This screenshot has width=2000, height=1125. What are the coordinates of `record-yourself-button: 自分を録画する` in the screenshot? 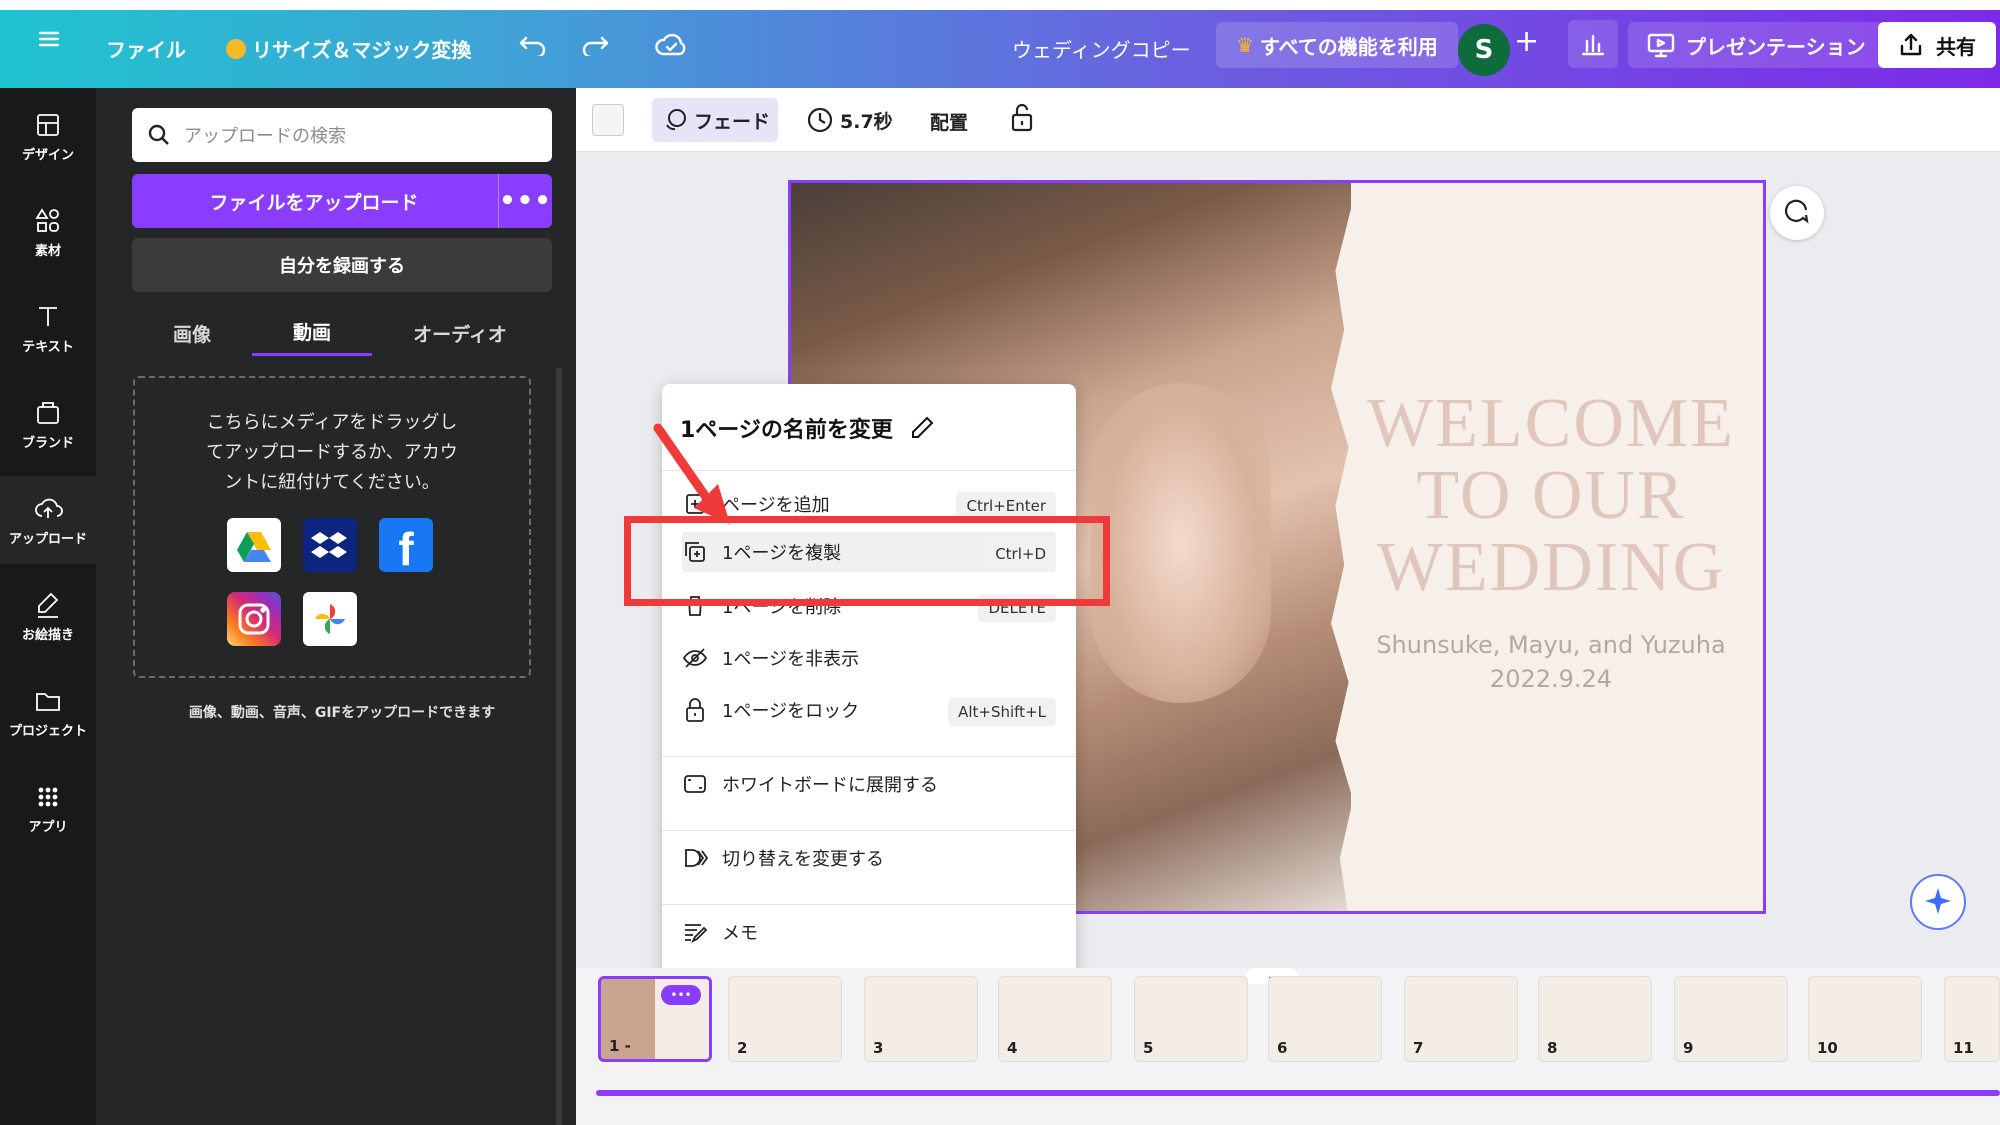 It's located at (342, 265).